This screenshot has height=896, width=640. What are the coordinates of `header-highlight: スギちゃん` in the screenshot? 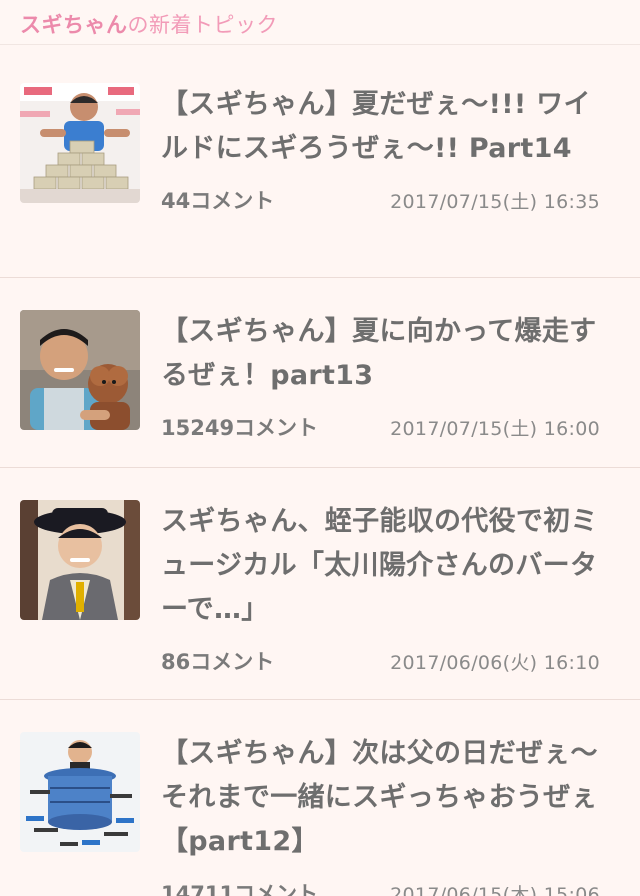 It's located at (74, 25).